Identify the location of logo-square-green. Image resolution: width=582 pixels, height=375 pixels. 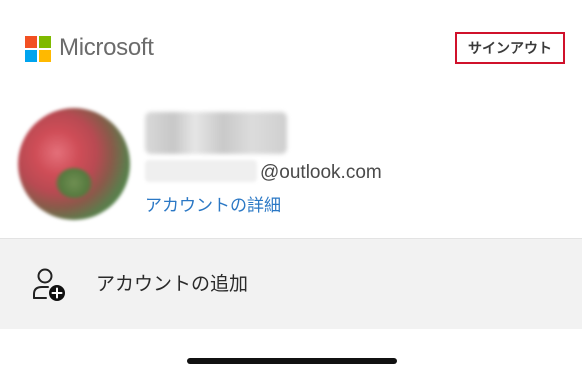
(45, 42).